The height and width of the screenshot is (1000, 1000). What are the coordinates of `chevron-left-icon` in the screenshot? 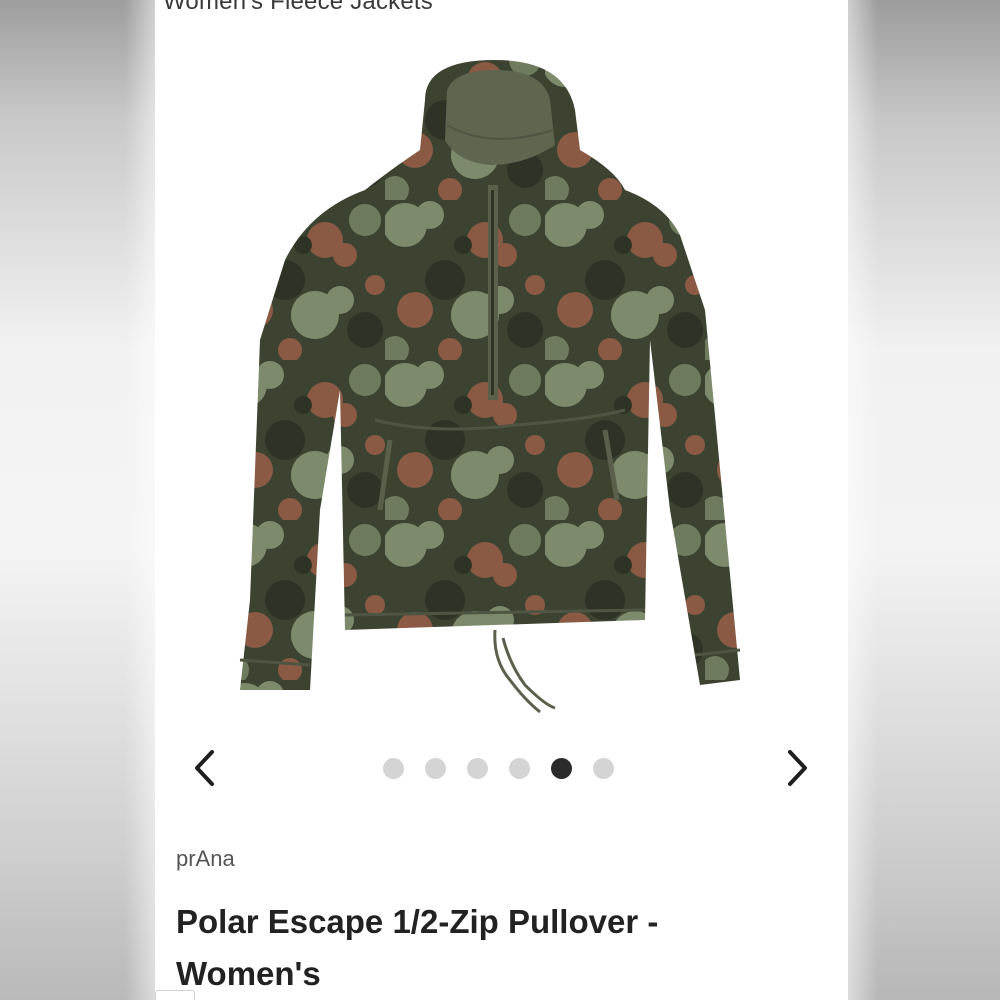 It's located at (204, 768).